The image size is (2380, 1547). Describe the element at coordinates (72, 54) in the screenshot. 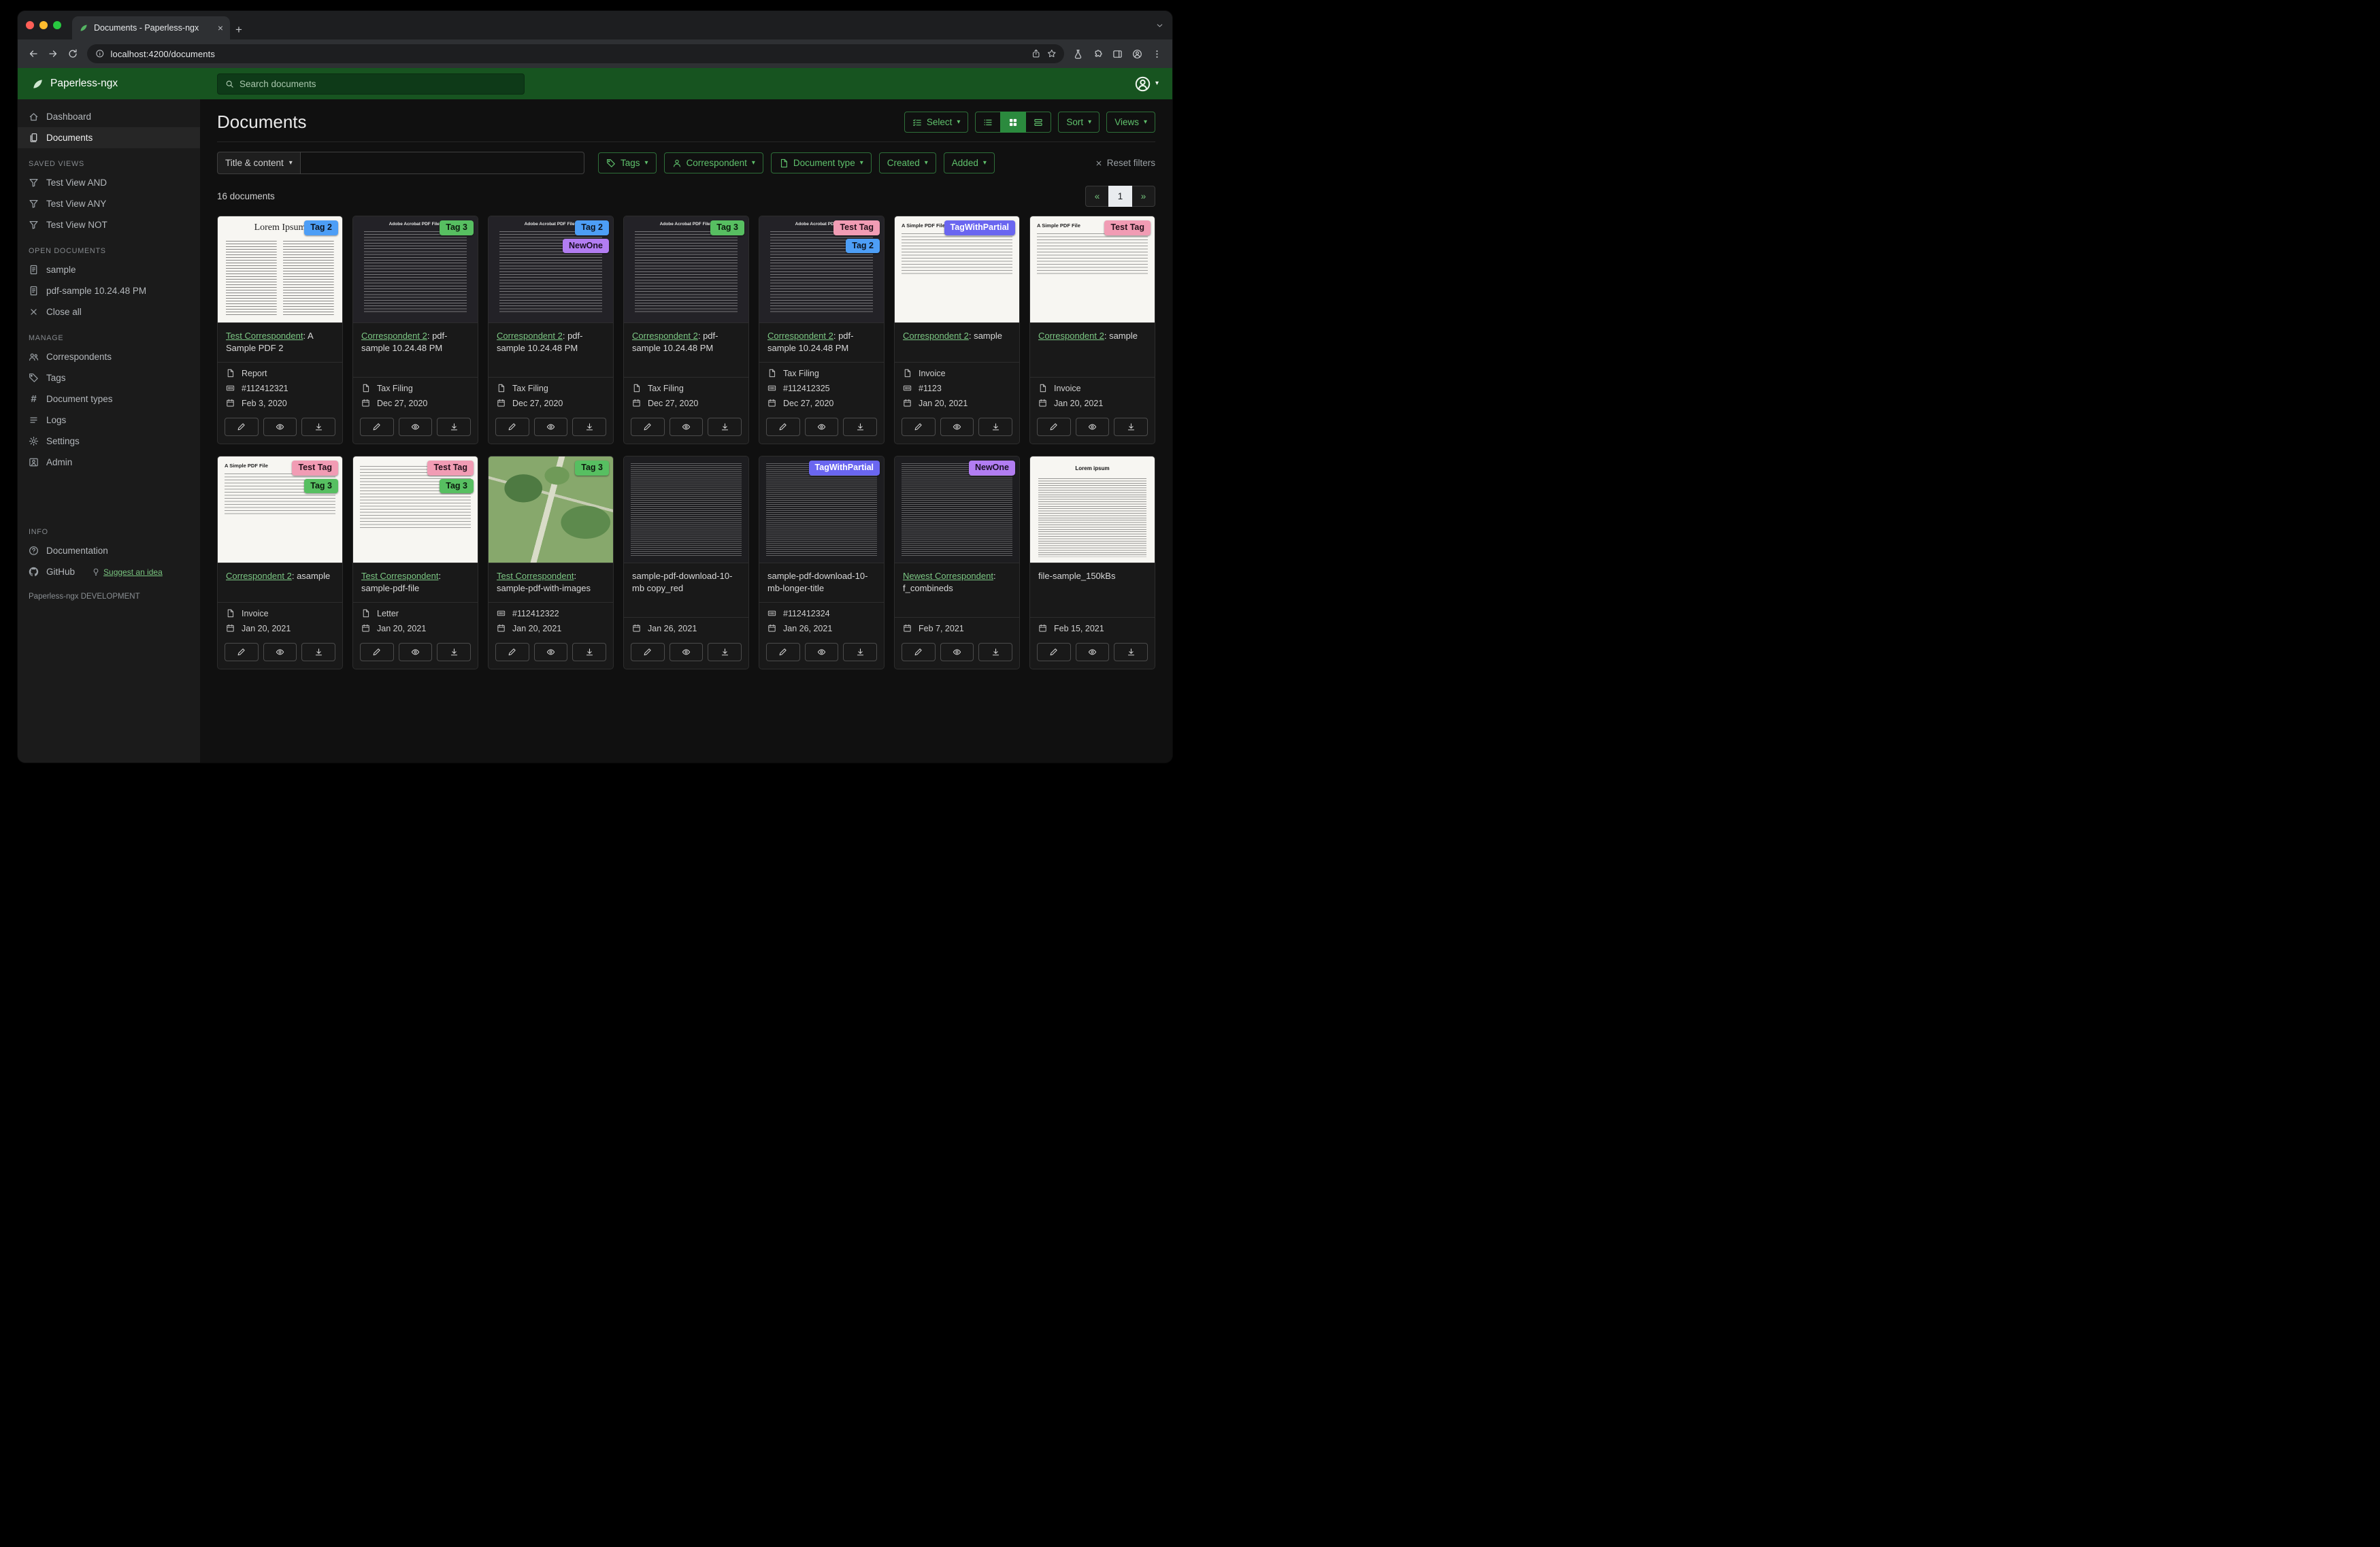

I see `reload-button` at that location.